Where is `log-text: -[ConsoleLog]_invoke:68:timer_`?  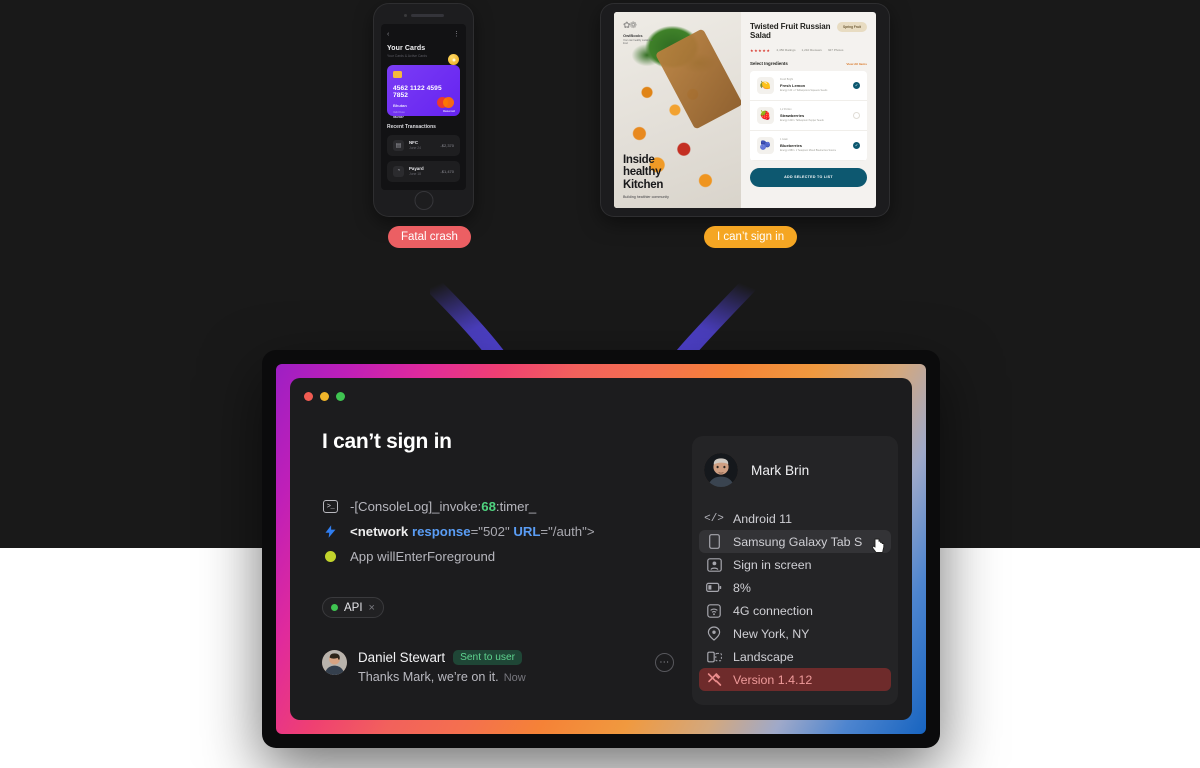
log-text: -[ConsoleLog]_invoke:68:timer_ is located at coordinates (443, 506).